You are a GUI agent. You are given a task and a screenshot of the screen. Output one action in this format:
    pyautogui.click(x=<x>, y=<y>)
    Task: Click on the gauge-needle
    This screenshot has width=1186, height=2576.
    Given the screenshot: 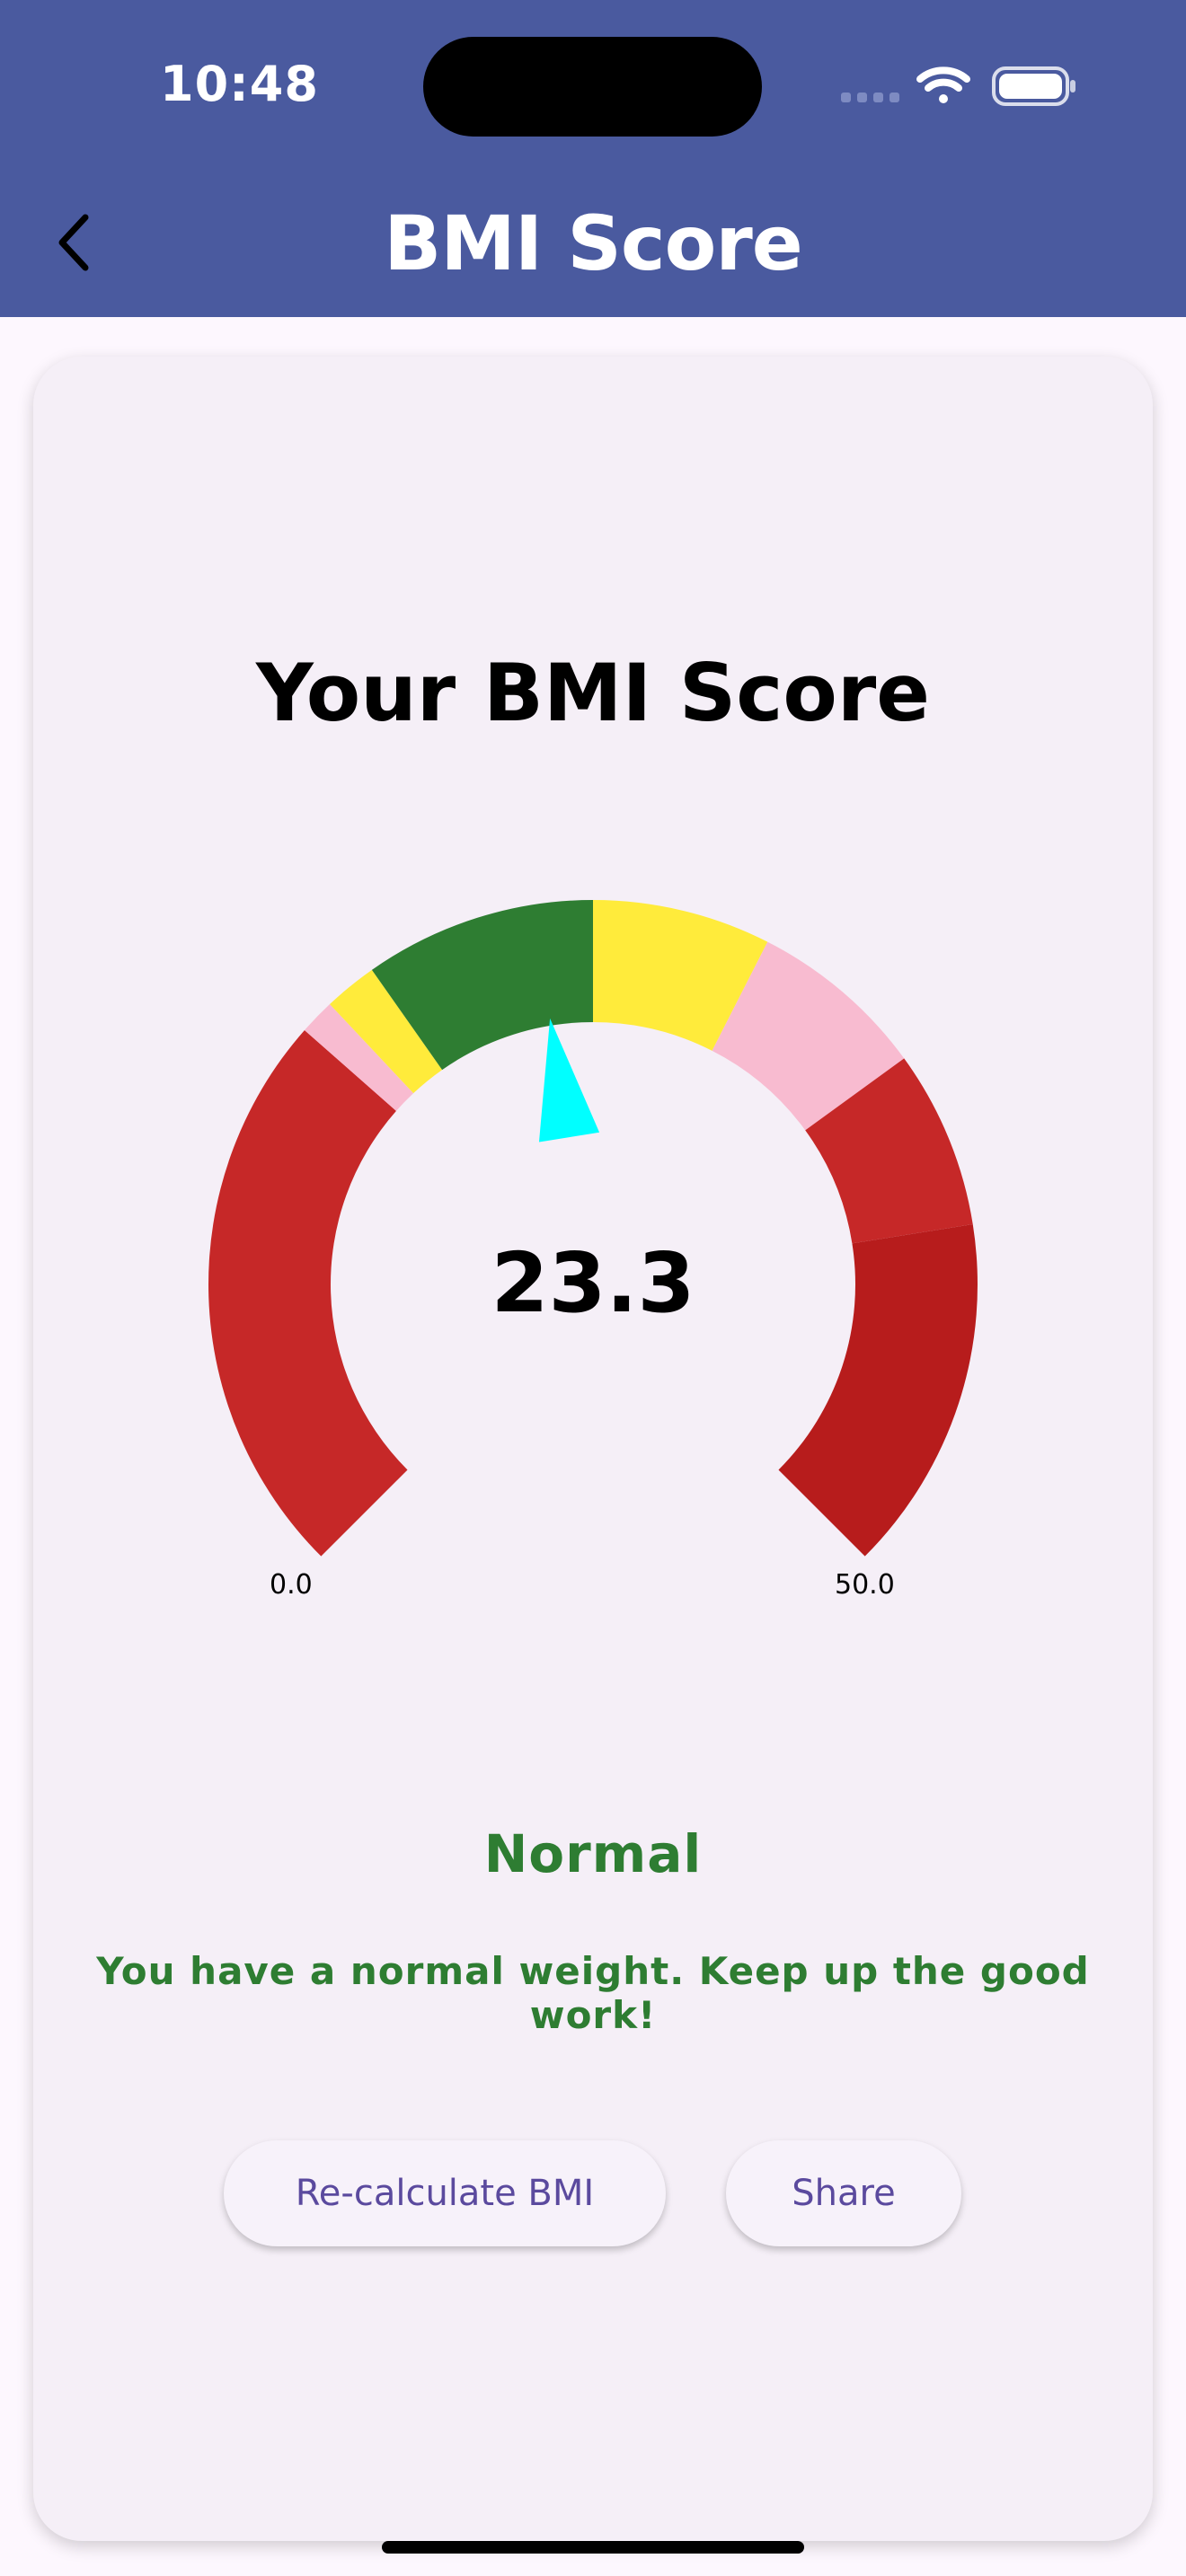 What is the action you would take?
    pyautogui.click(x=569, y=1080)
    